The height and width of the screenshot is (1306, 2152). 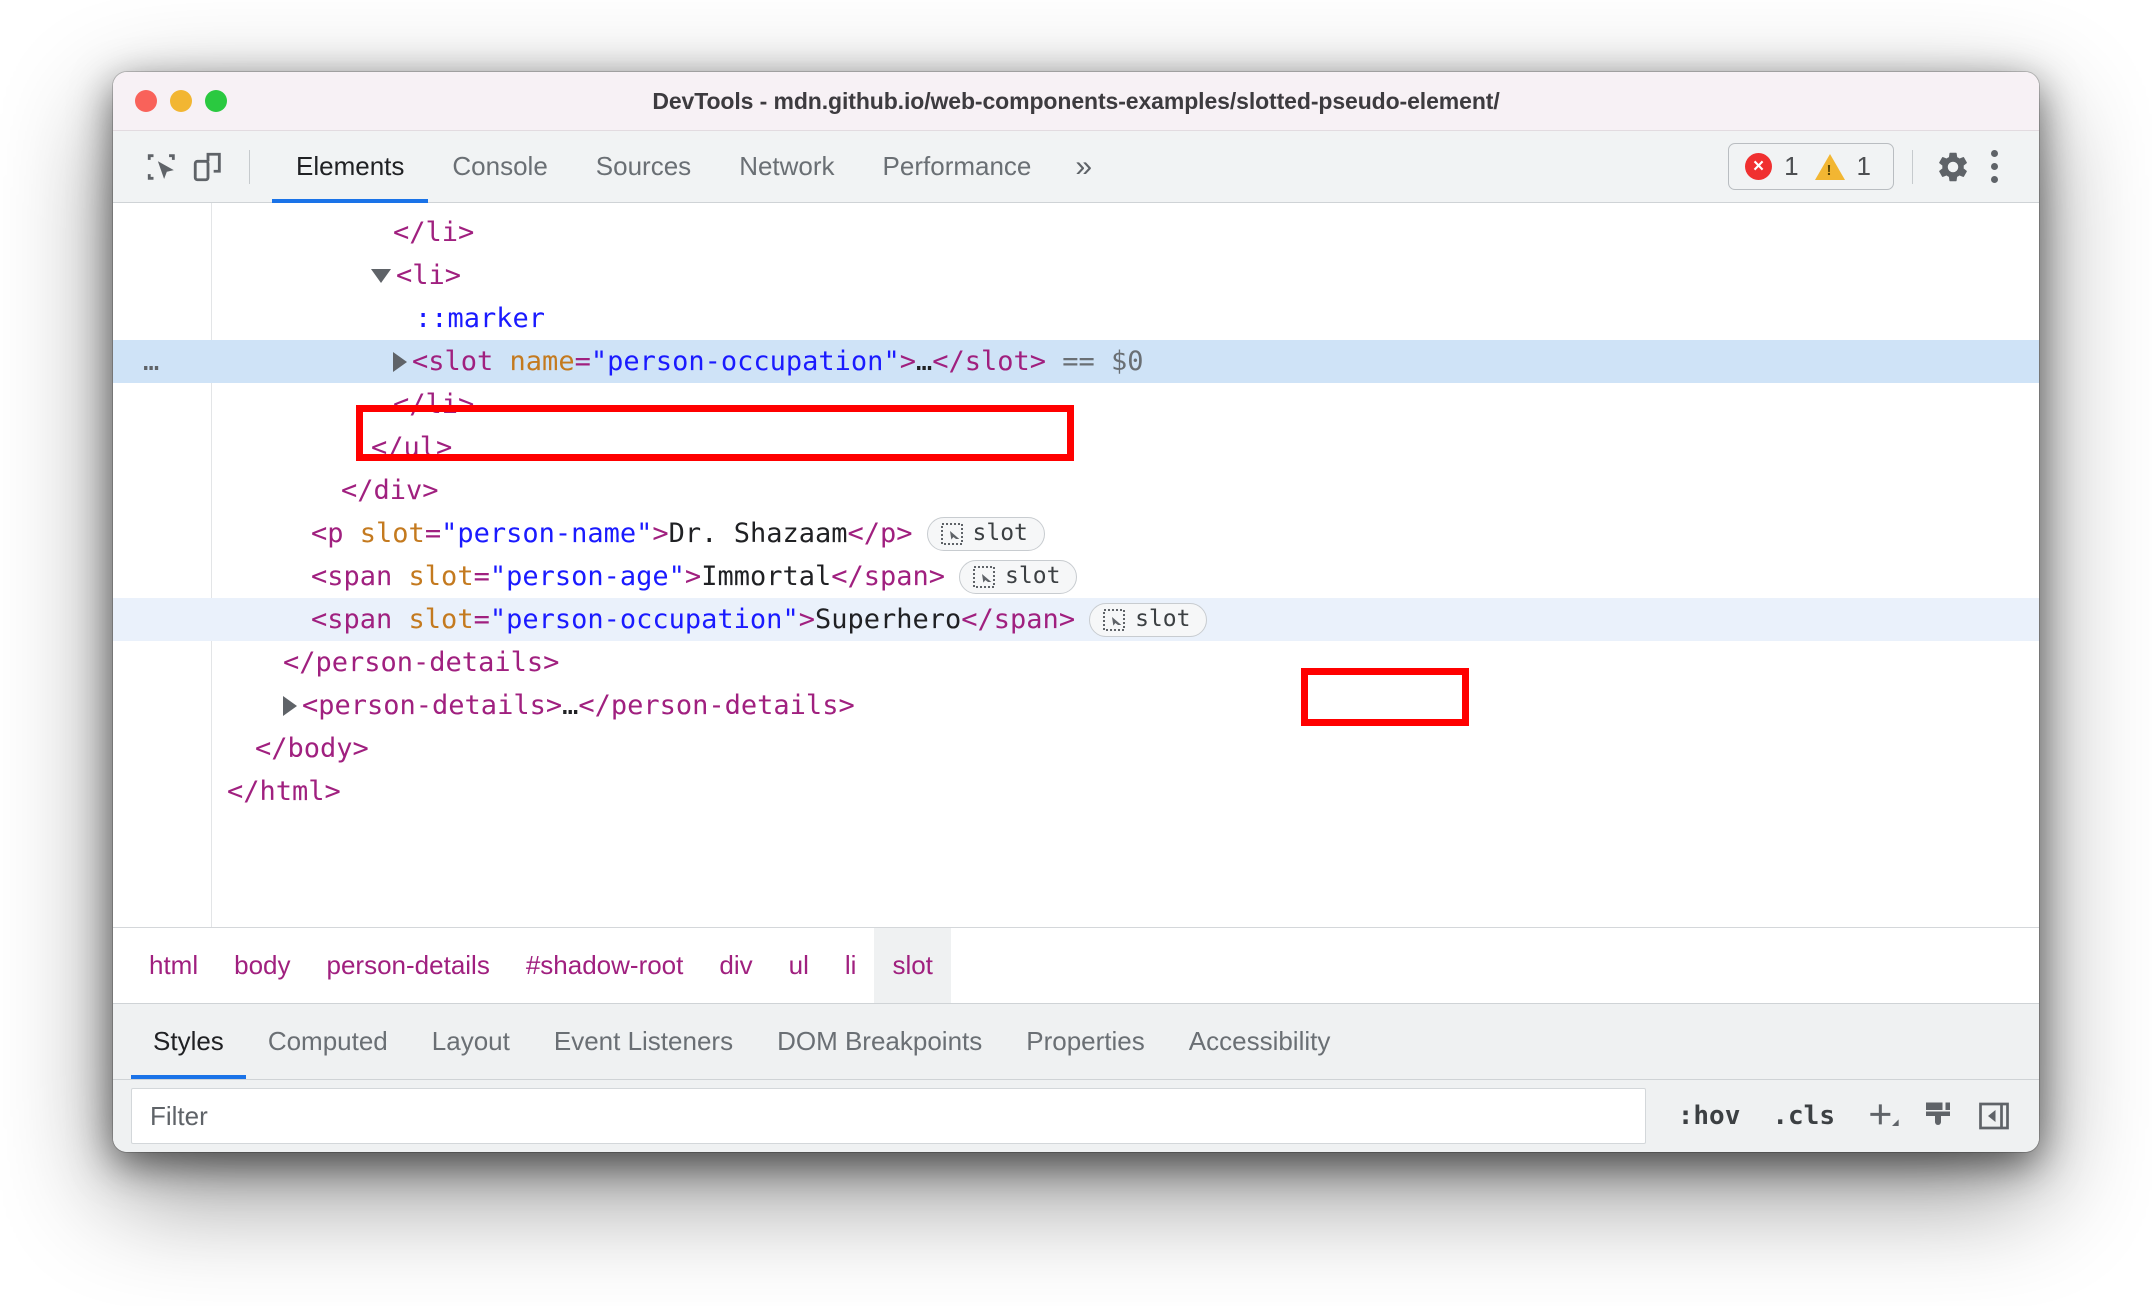 What do you see at coordinates (412, 447) in the screenshot?
I see `token-tag: </ul>` at bounding box center [412, 447].